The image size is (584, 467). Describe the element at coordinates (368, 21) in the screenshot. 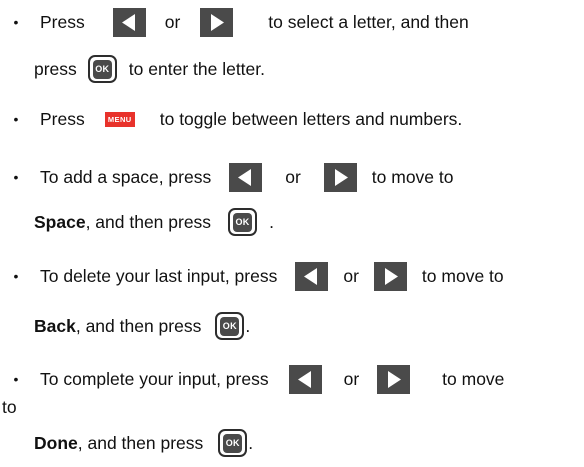

I see `item-text: to select a letter, and then` at that location.